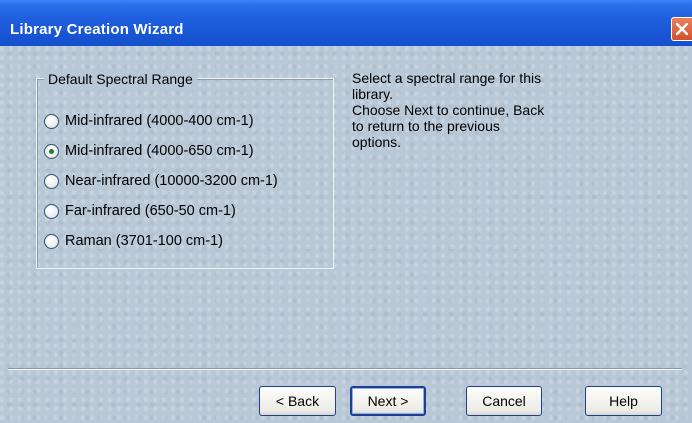 The image size is (692, 423). Describe the element at coordinates (346, 23) in the screenshot. I see `title-bar: Library Creation Wizard` at that location.